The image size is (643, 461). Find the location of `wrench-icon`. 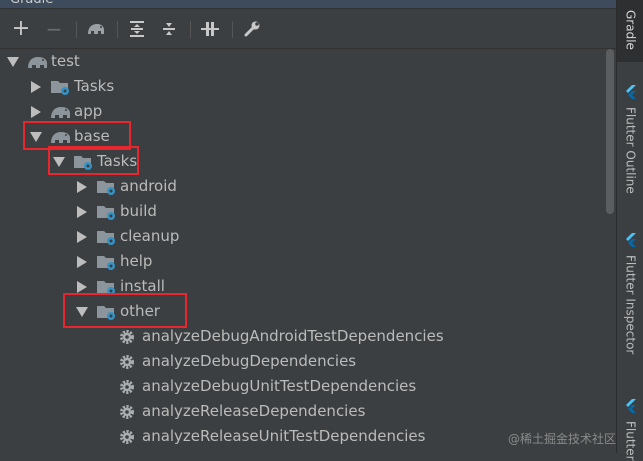

wrench-icon is located at coordinates (252, 29).